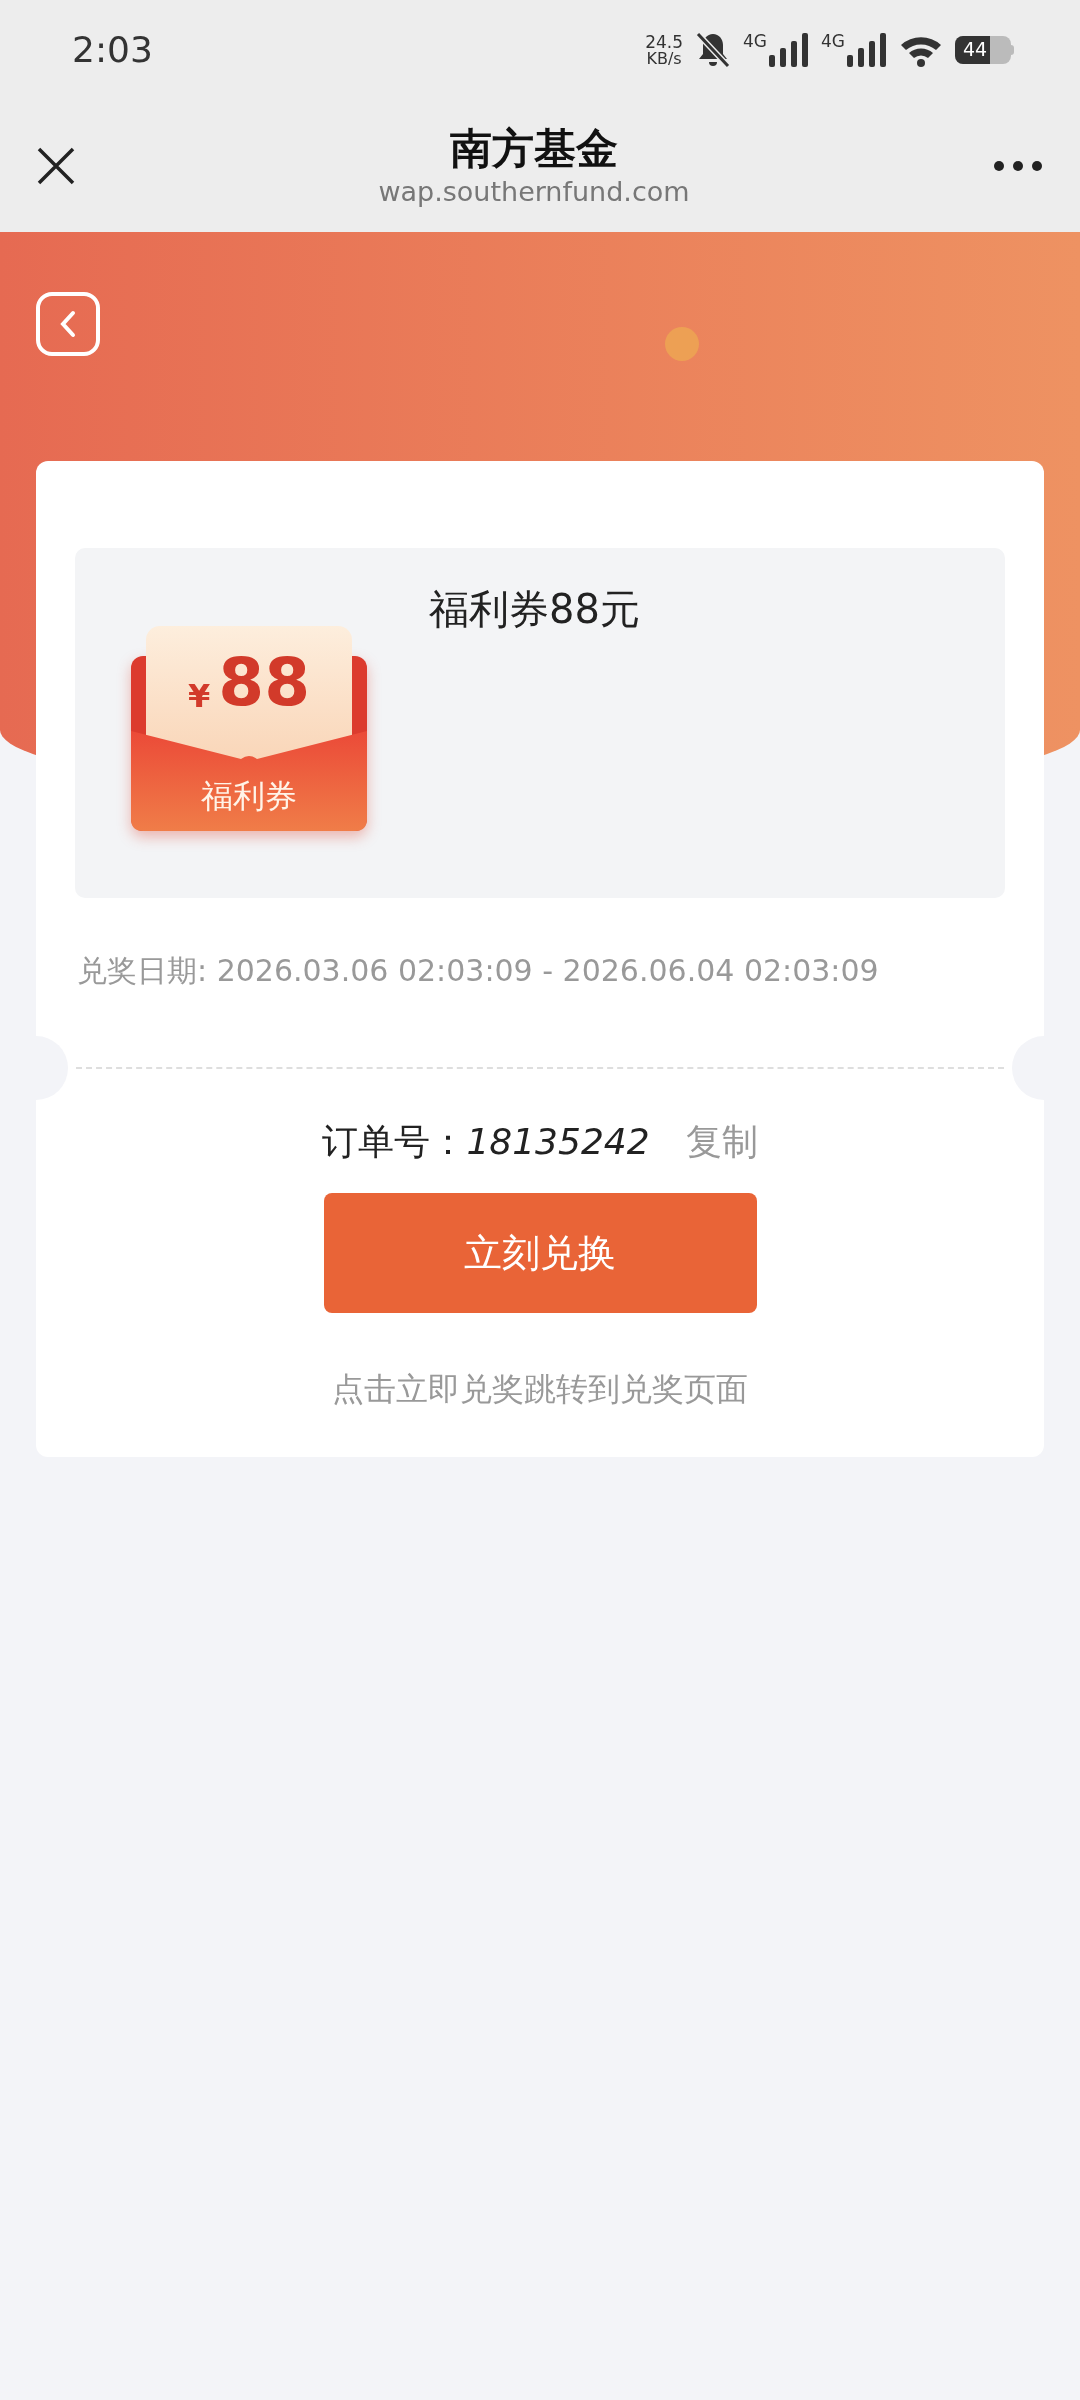 The width and height of the screenshot is (1080, 2400). I want to click on coupon-amount: 88, so click(264, 683).